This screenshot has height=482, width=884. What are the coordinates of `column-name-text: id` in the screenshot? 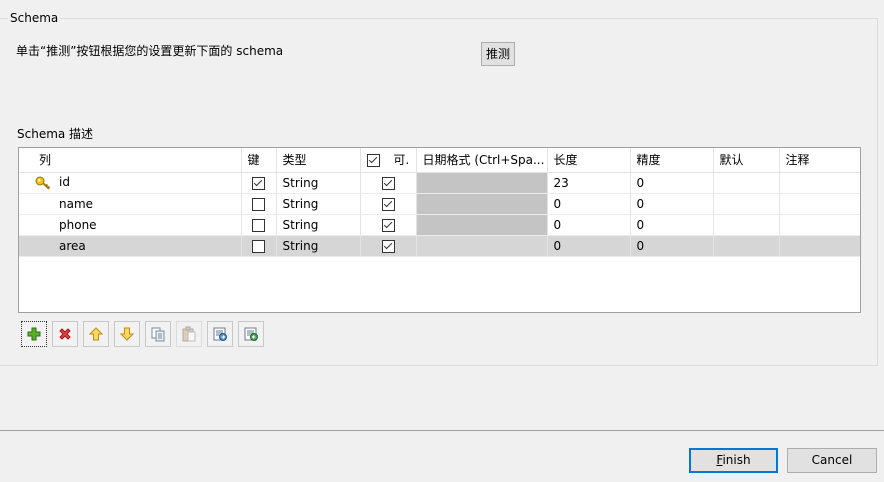 It's located at (64, 182).